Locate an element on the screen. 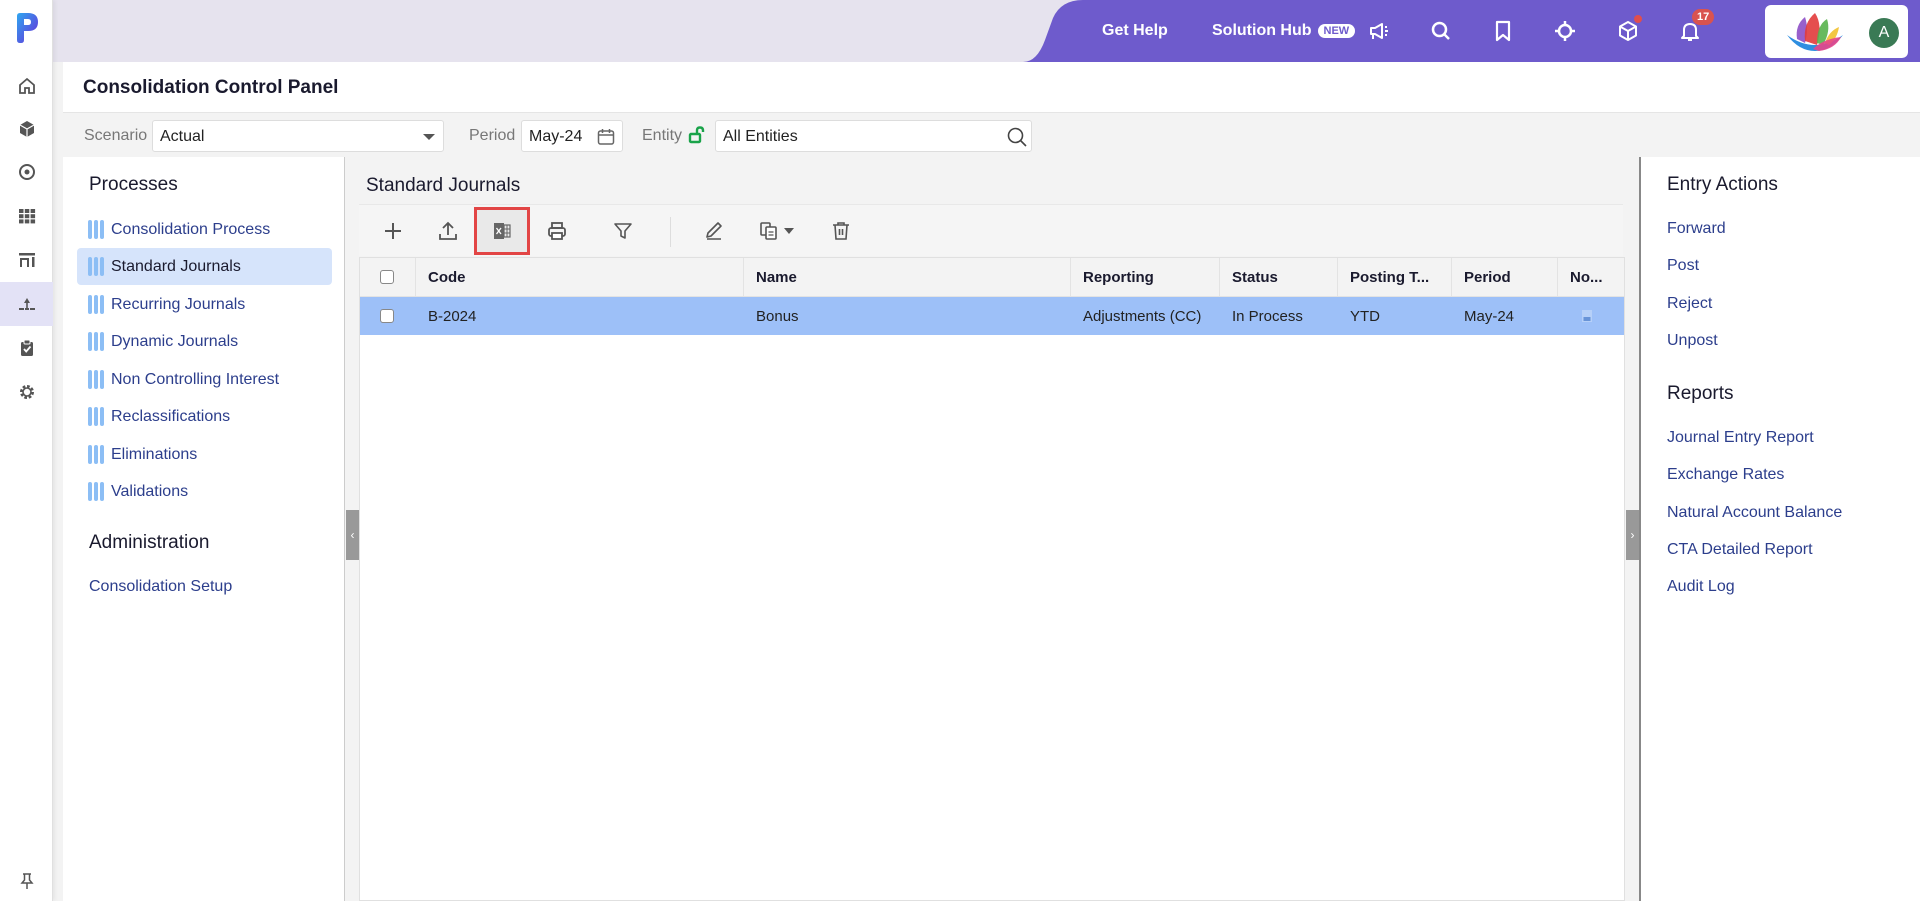 The image size is (1920, 901). row-select-cell is located at coordinates (388, 316).